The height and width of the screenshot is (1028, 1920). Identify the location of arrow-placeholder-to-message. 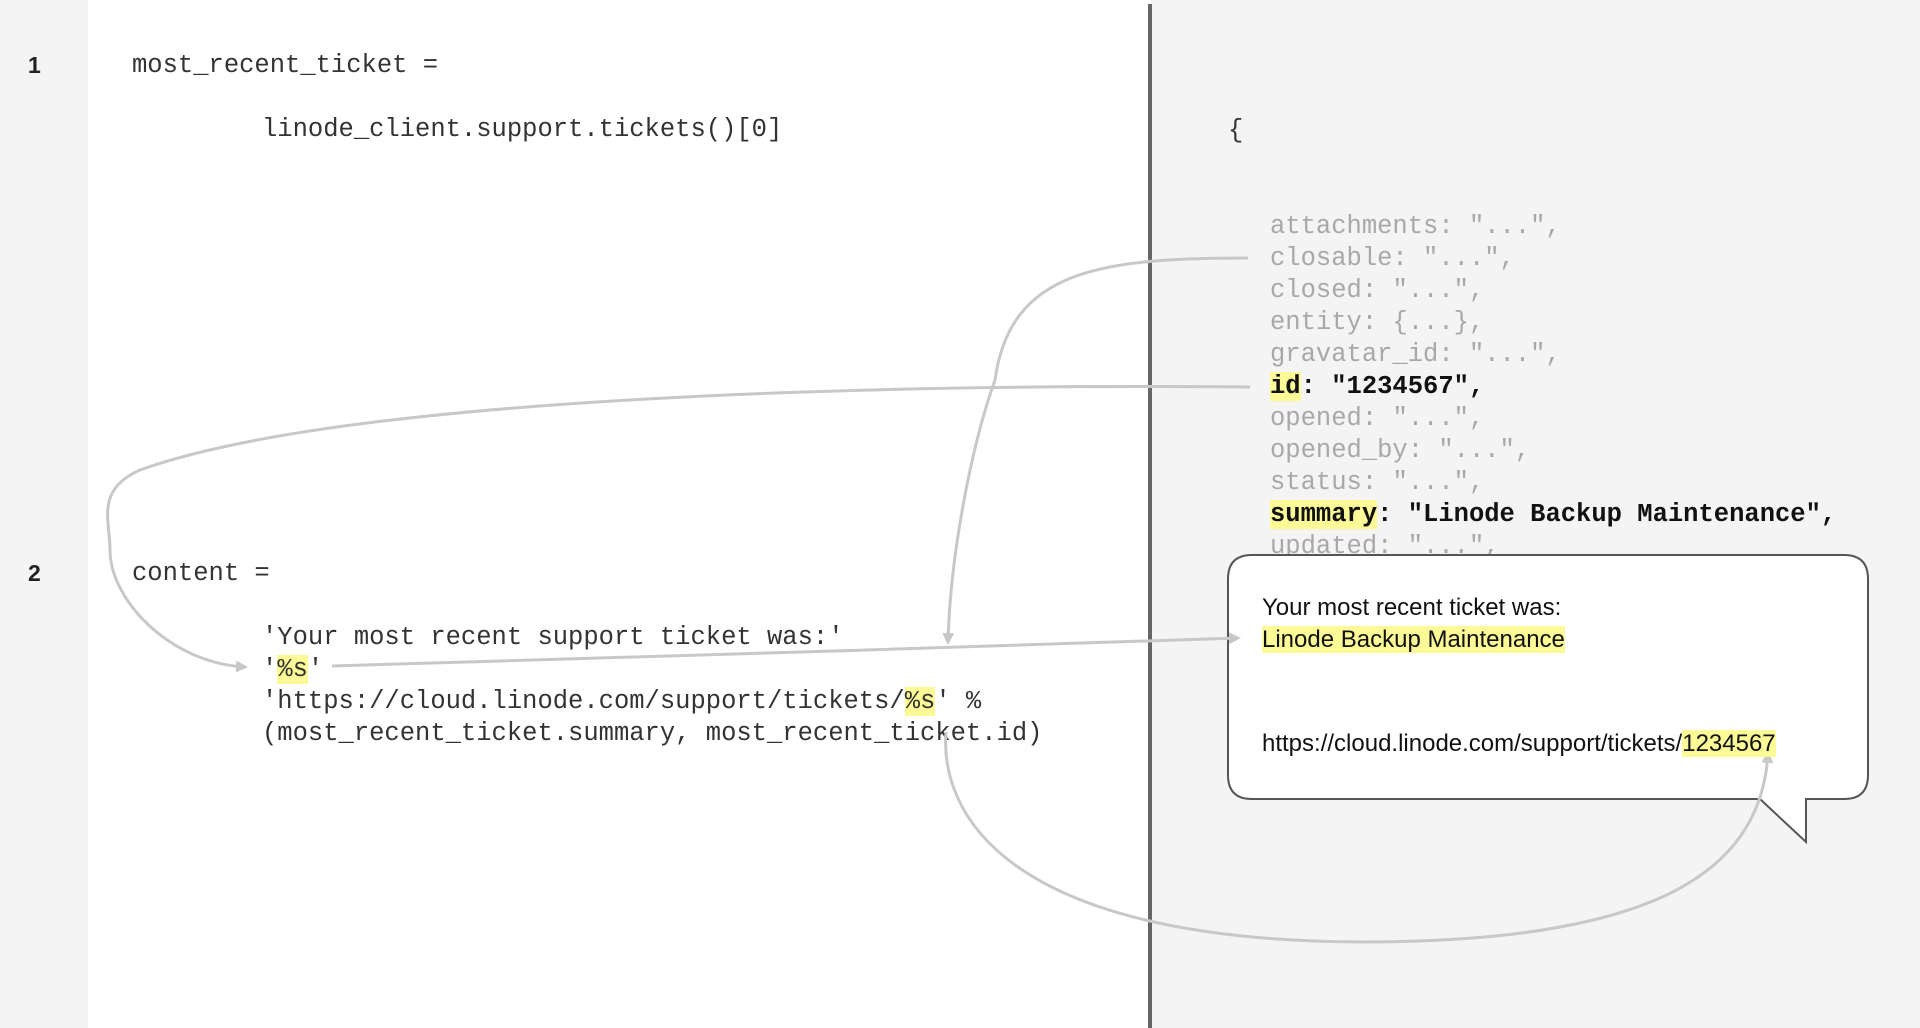
(786, 650).